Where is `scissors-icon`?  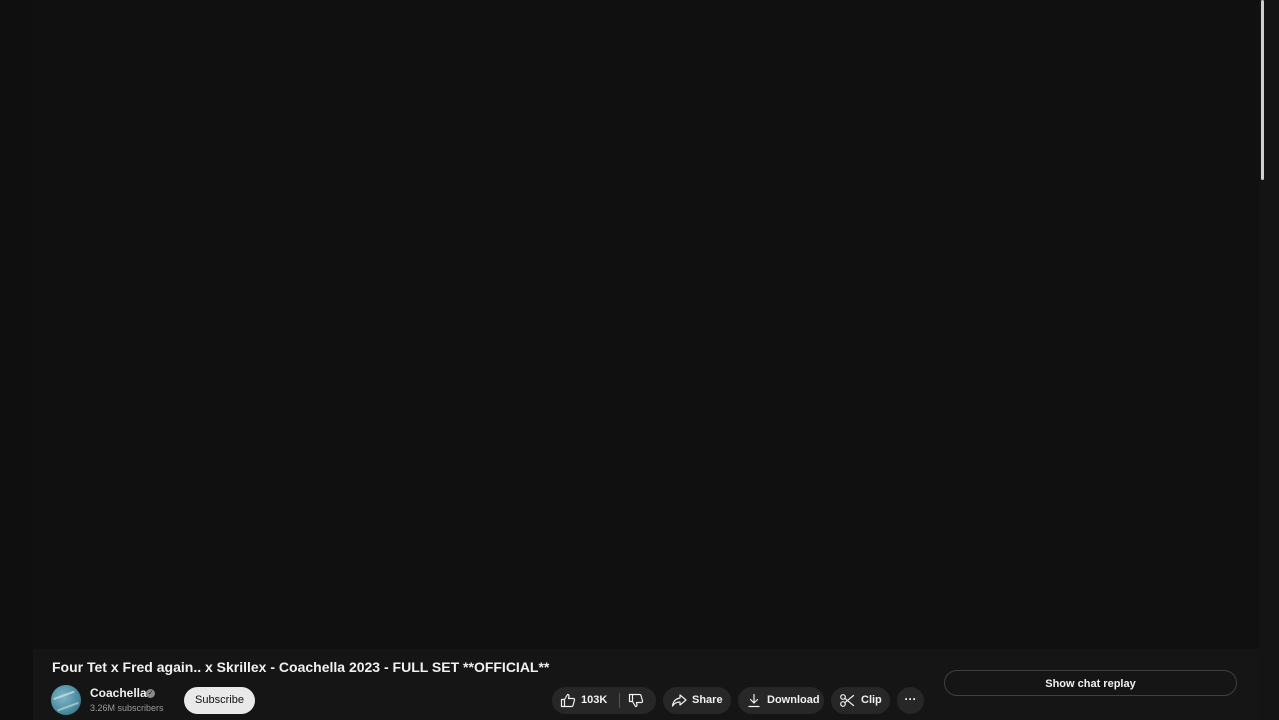
scissors-icon is located at coordinates (847, 700).